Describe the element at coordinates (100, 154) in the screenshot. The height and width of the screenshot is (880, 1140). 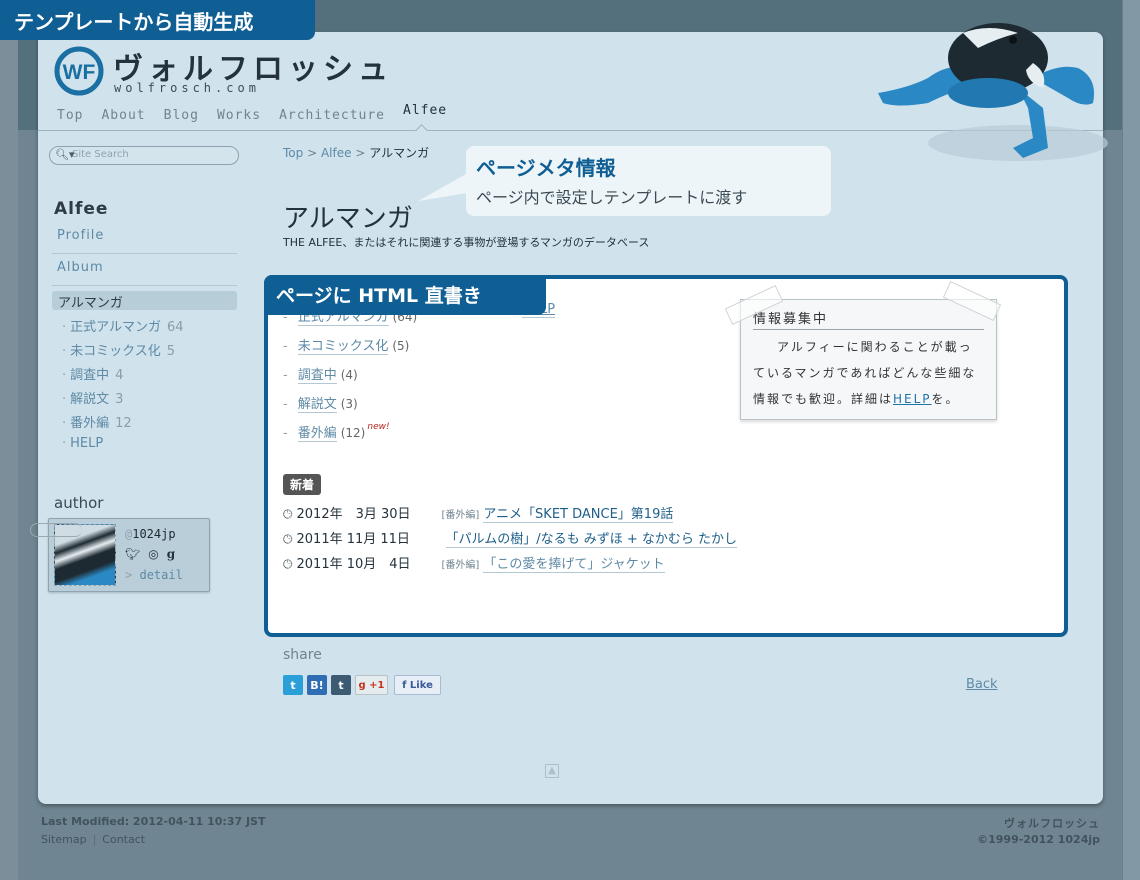
I see `search-placeholder: Site Search` at that location.